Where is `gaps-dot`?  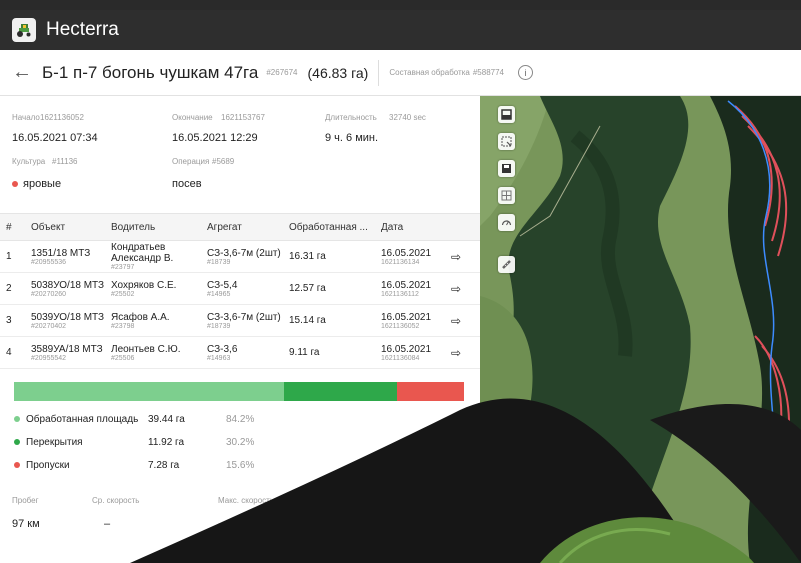
gaps-dot is located at coordinates (17, 465).